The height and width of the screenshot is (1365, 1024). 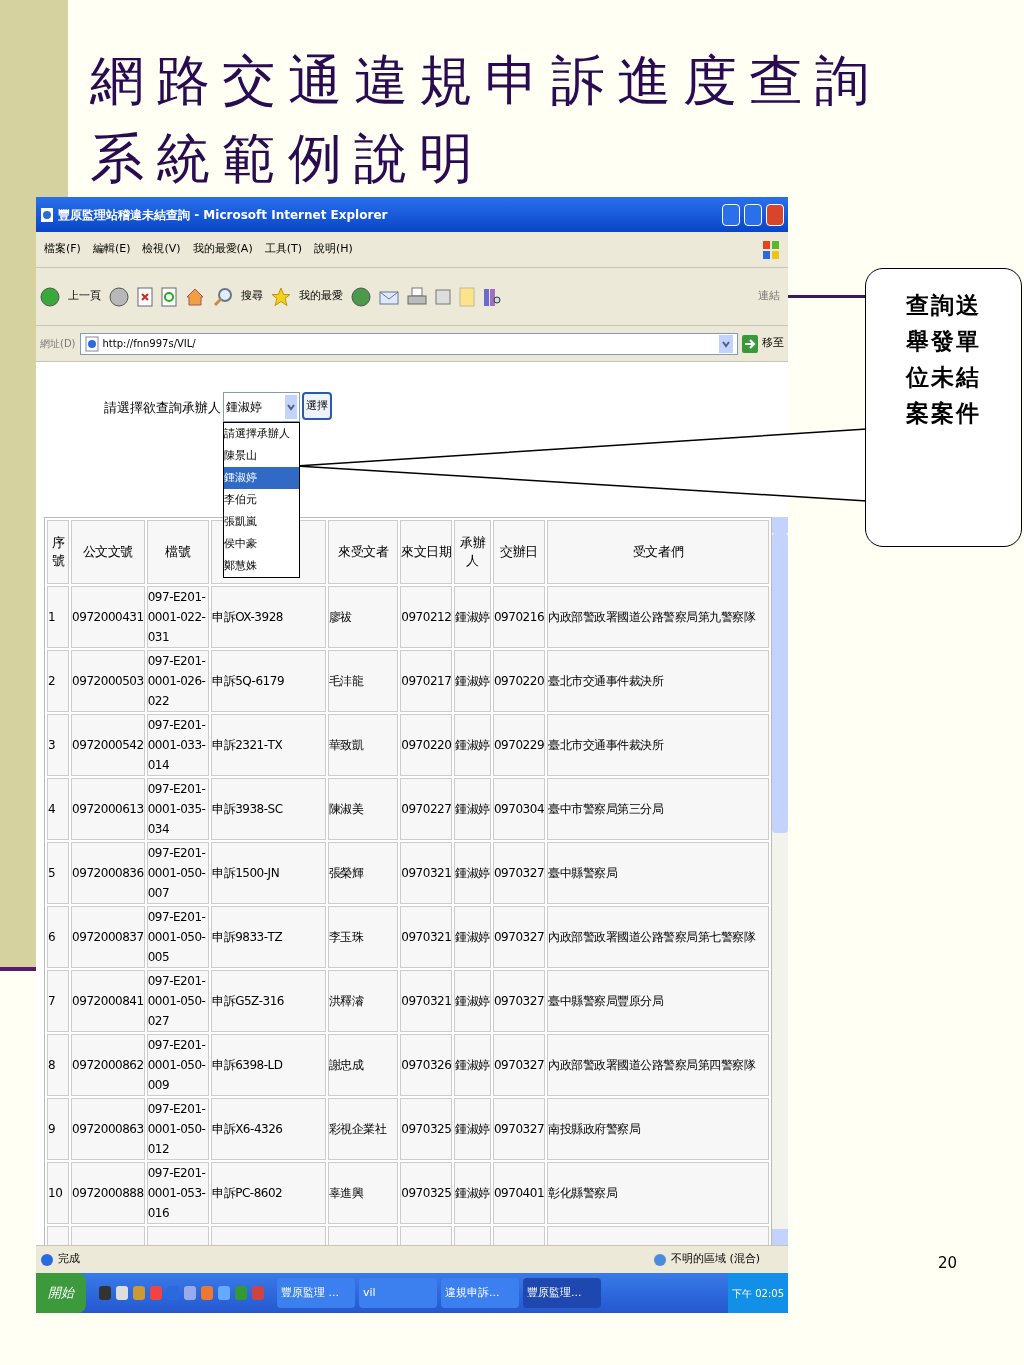 What do you see at coordinates (268, 1129) in the screenshot?
I see `table-cell: 申訴X6-4326` at bounding box center [268, 1129].